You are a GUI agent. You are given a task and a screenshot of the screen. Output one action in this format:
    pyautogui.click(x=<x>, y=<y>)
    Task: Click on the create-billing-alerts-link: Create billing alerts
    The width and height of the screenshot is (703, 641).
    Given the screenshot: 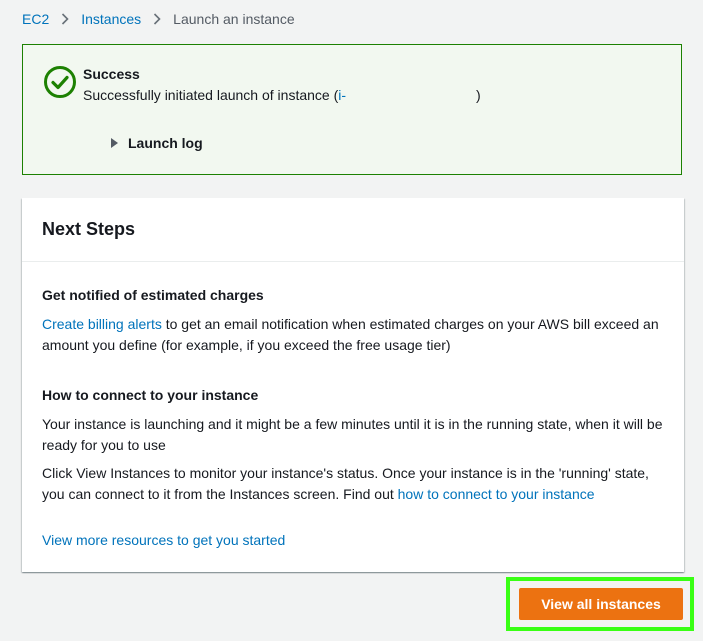 What is the action you would take?
    pyautogui.click(x=102, y=324)
    